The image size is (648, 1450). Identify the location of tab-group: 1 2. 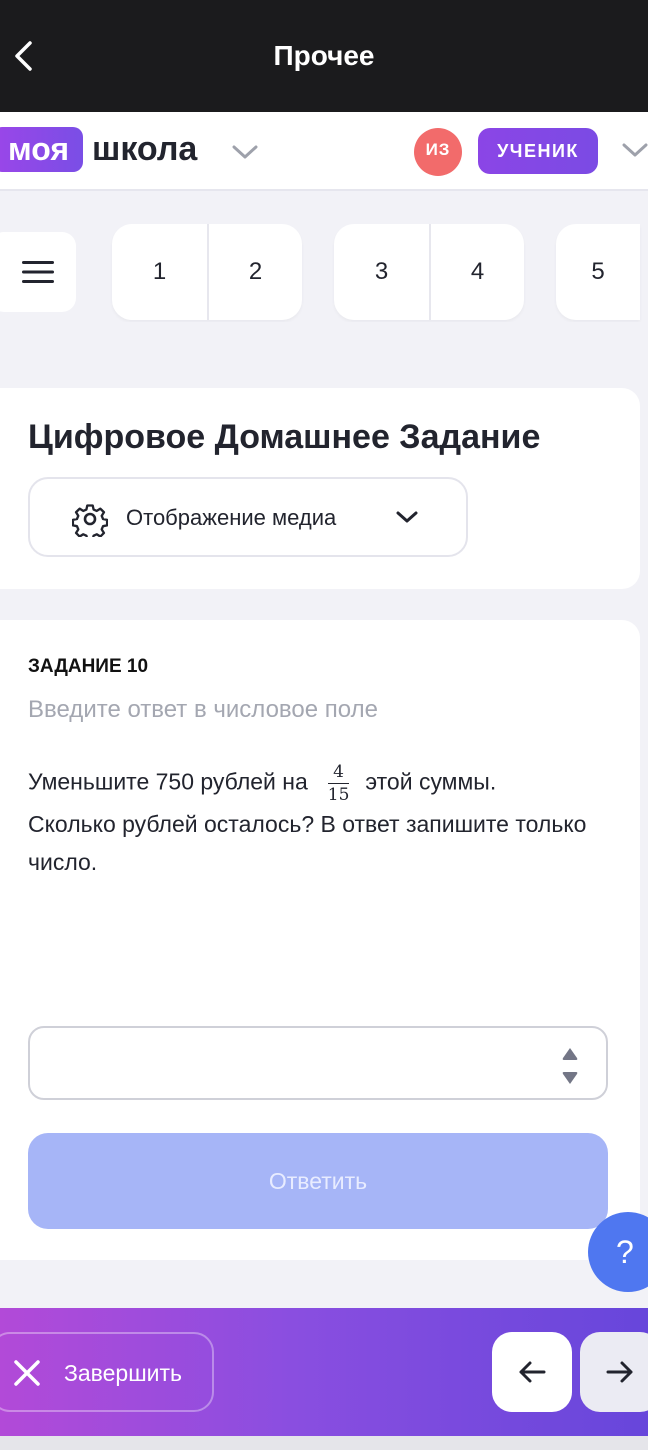
(207, 272).